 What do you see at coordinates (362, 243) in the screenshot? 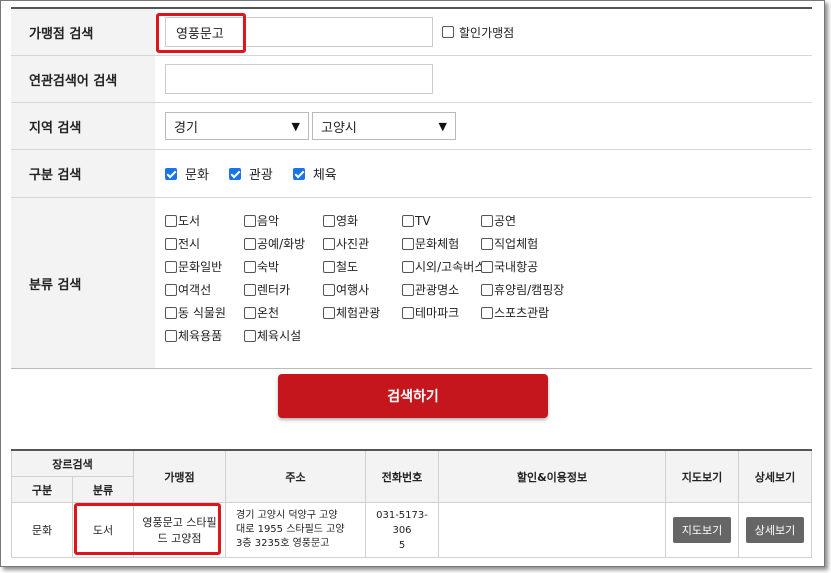
I see `category-option: 사진관` at bounding box center [362, 243].